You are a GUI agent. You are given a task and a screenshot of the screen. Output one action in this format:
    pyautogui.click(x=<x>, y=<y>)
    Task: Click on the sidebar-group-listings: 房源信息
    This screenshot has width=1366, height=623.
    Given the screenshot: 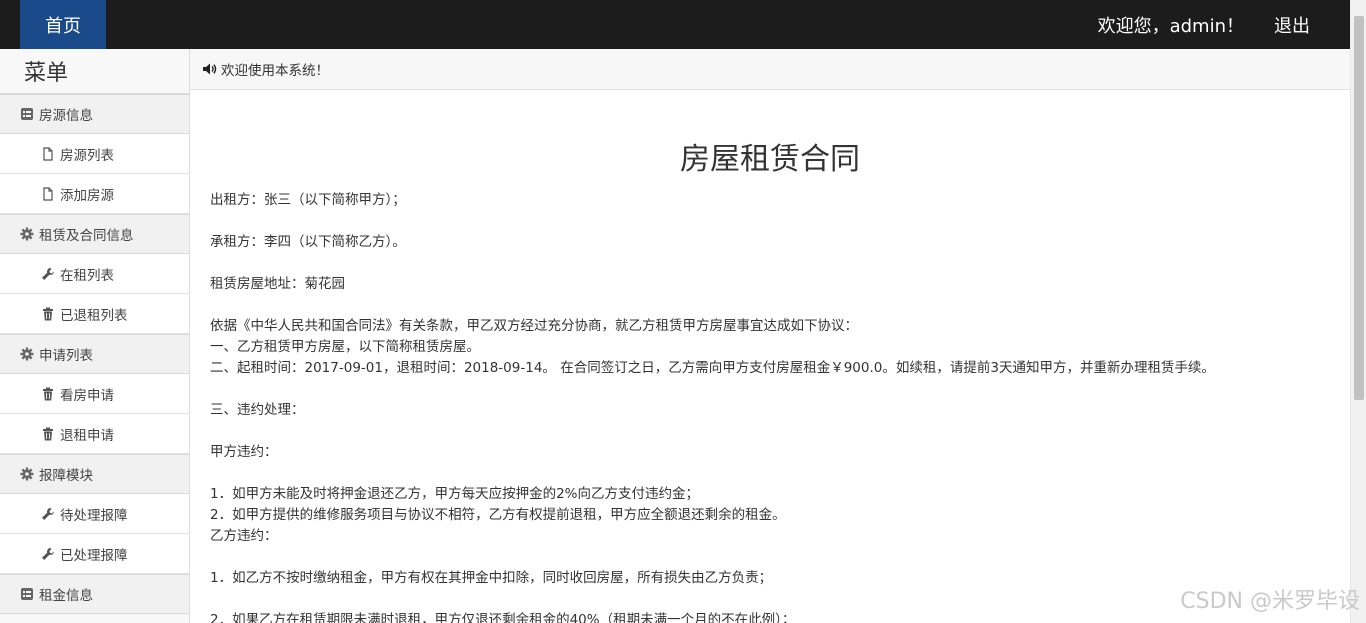 What is the action you would take?
    pyautogui.click(x=94, y=114)
    